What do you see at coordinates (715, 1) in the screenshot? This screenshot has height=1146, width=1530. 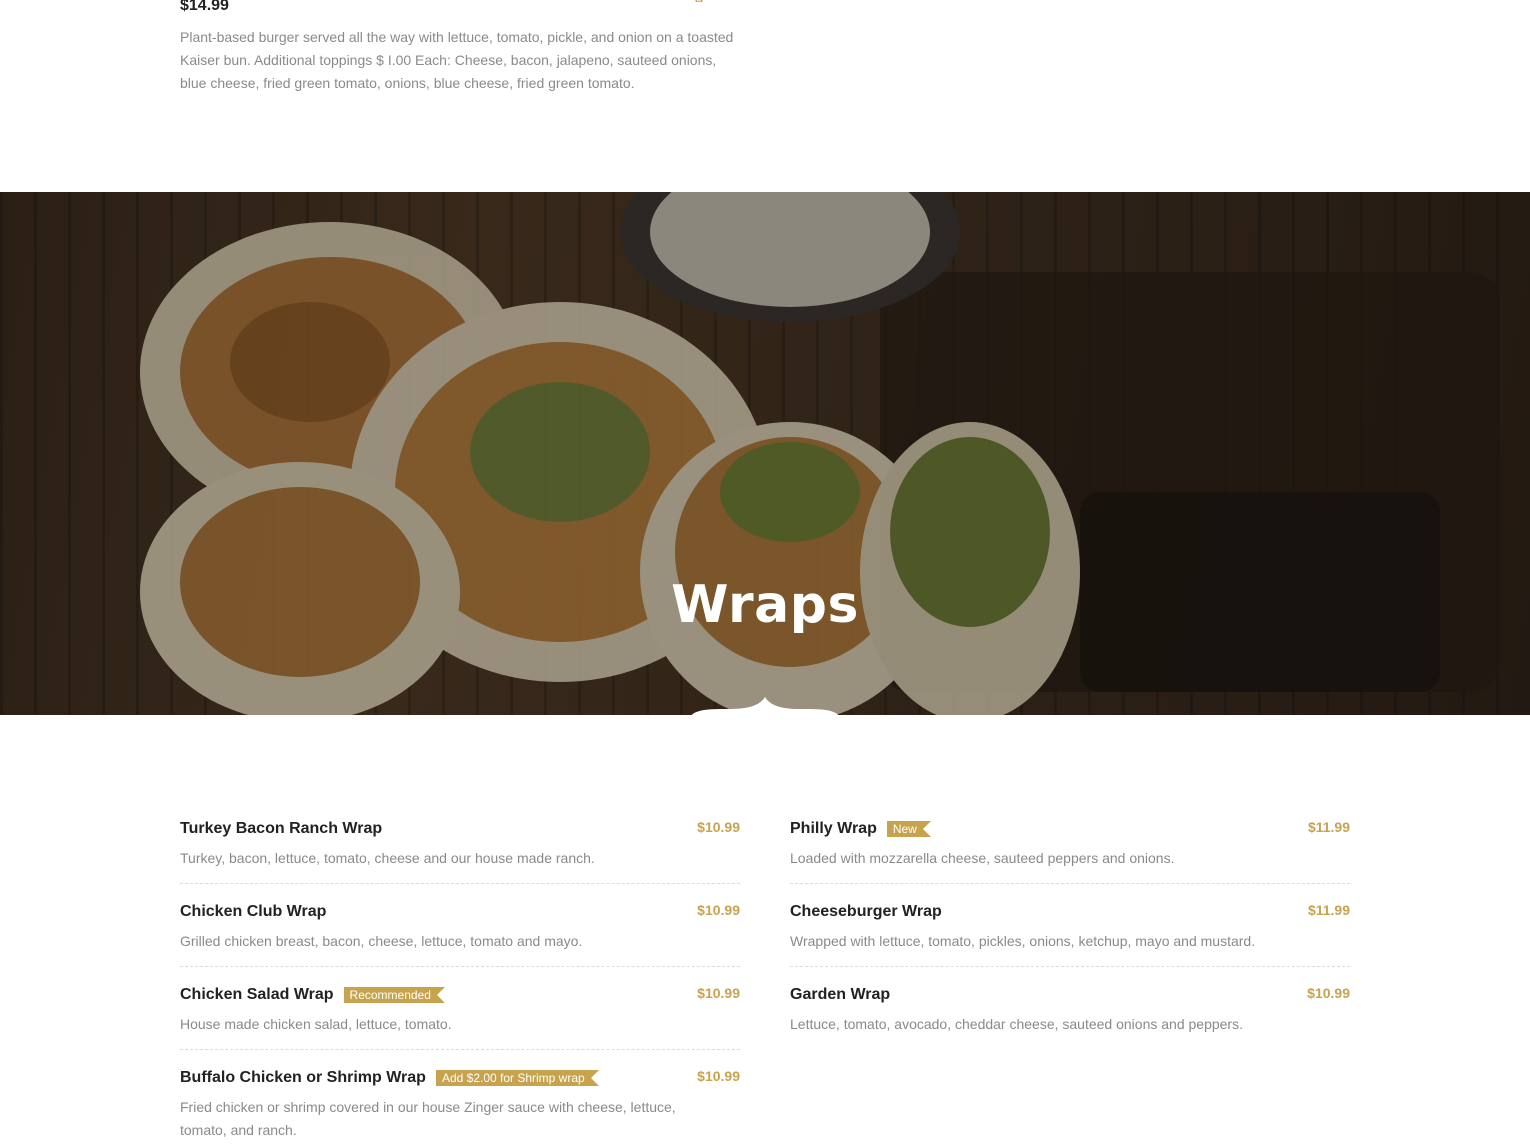 I see `cut-off-price-edge: $` at bounding box center [715, 1].